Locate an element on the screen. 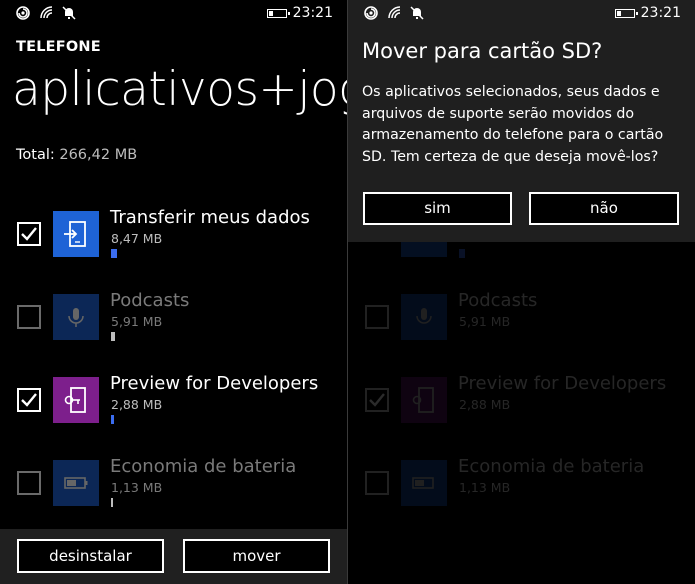 The width and height of the screenshot is (695, 584). item-size: 1,13 MB is located at coordinates (137, 487).